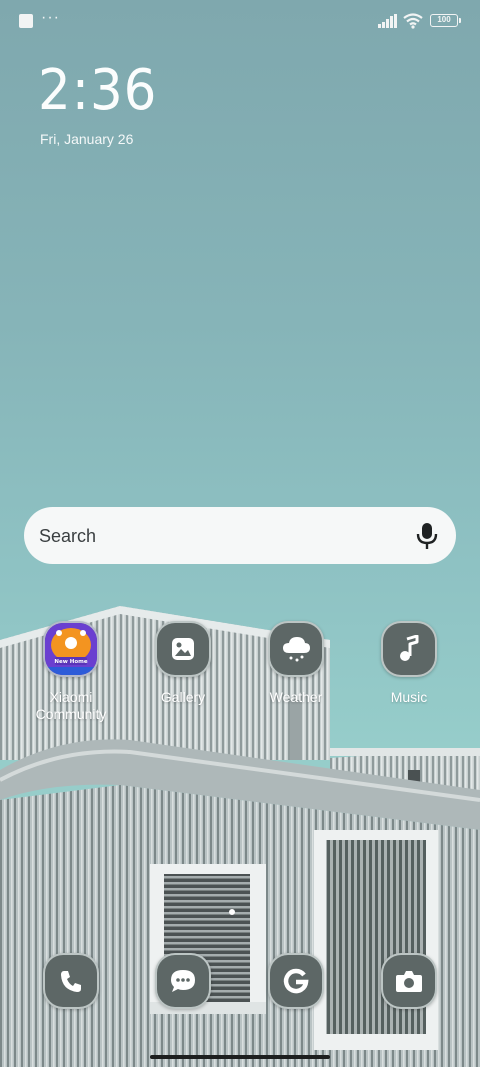  I want to click on xiaomi-community-icon: New Home, so click(71, 649).